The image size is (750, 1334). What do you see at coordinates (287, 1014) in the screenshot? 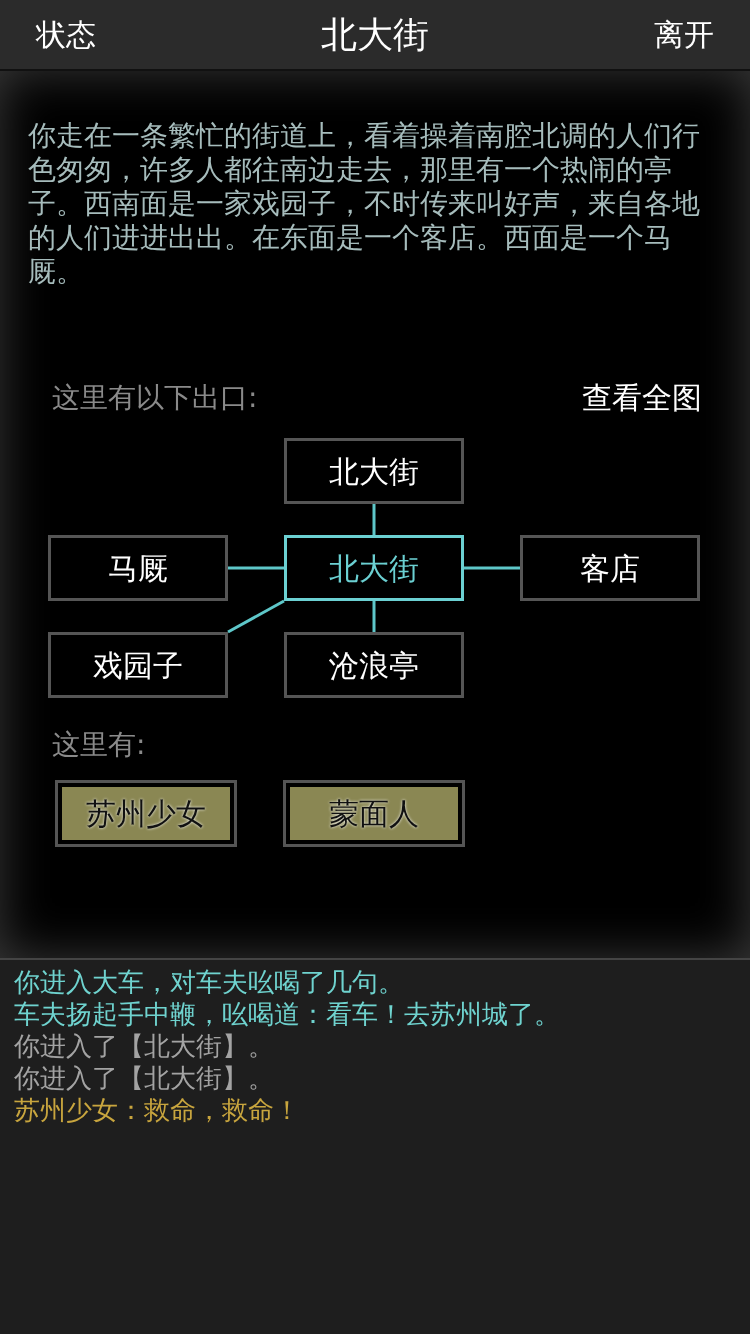
I see `log-line: 车夫扬起手中鞭，吆喝道：看车！去苏州城了。` at bounding box center [287, 1014].